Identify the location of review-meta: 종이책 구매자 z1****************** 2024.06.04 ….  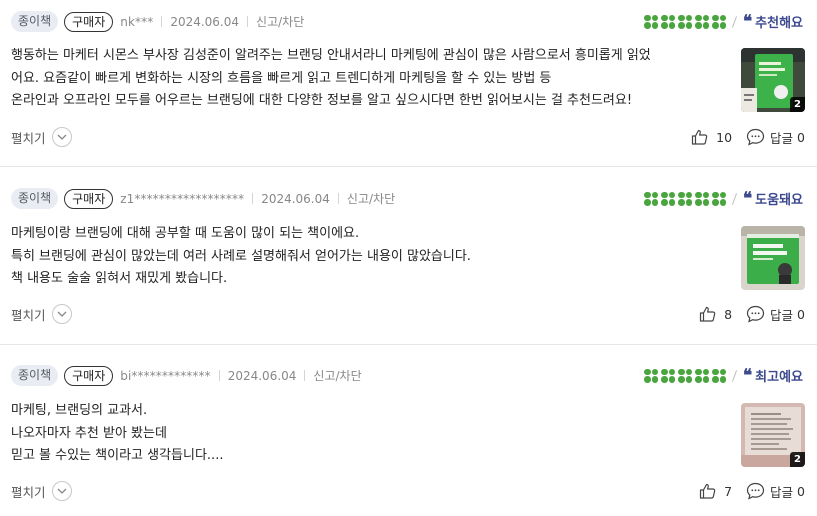
(203, 198).